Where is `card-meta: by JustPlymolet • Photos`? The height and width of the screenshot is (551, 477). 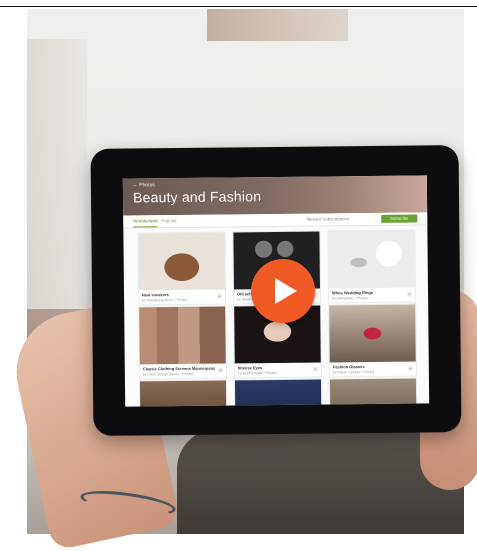
card-meta: by JustPlymolet • Photos is located at coordinates (257, 373).